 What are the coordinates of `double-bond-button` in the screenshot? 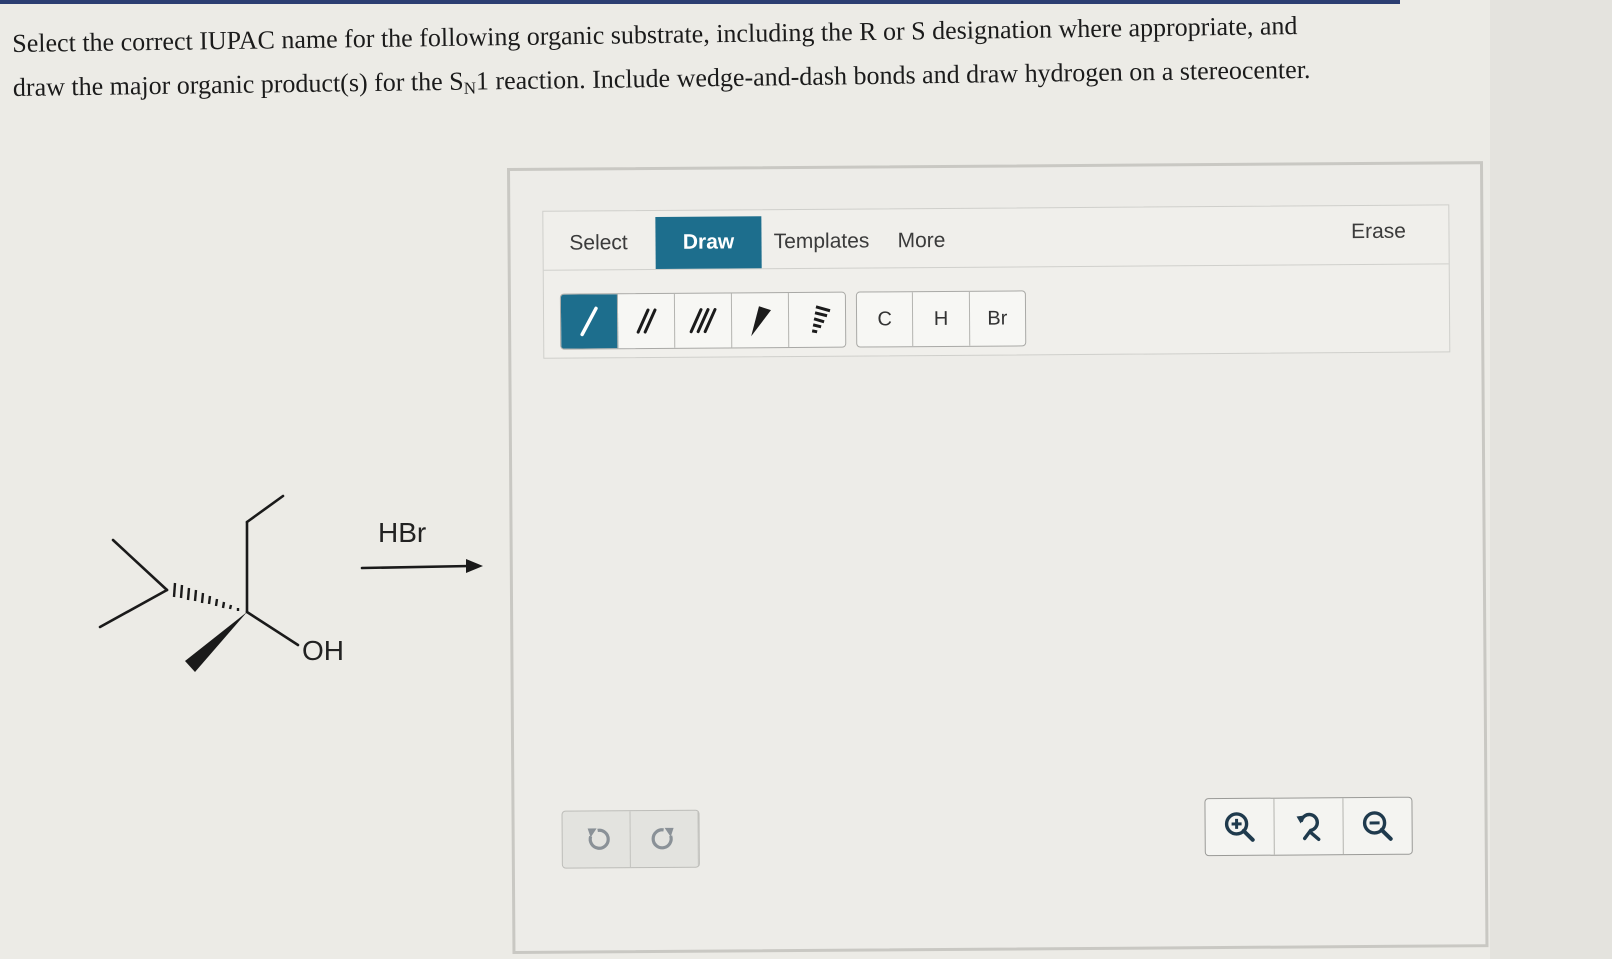 It's located at (646, 321).